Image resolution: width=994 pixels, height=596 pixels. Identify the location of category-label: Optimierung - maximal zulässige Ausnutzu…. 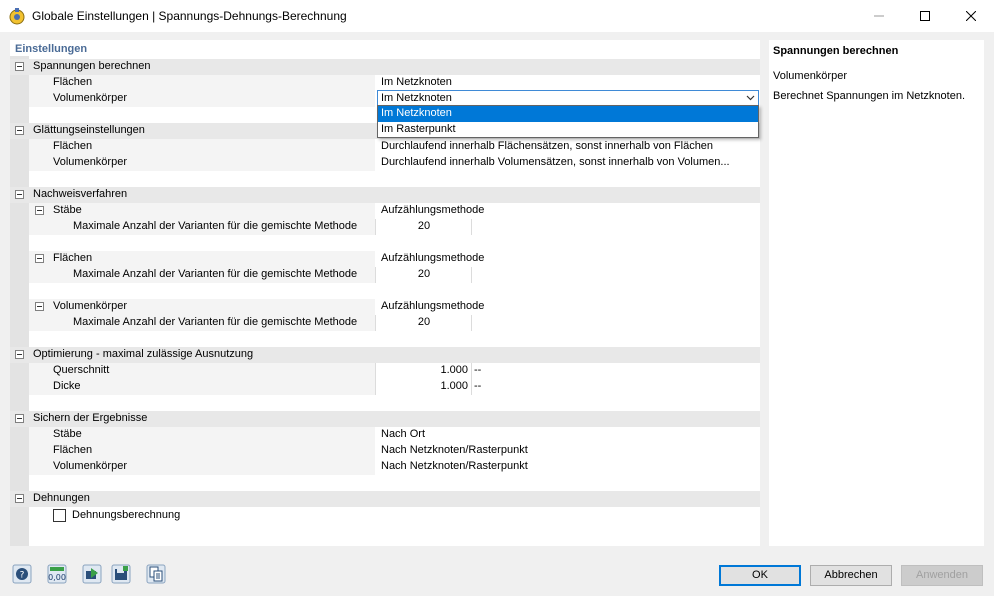
(143, 354).